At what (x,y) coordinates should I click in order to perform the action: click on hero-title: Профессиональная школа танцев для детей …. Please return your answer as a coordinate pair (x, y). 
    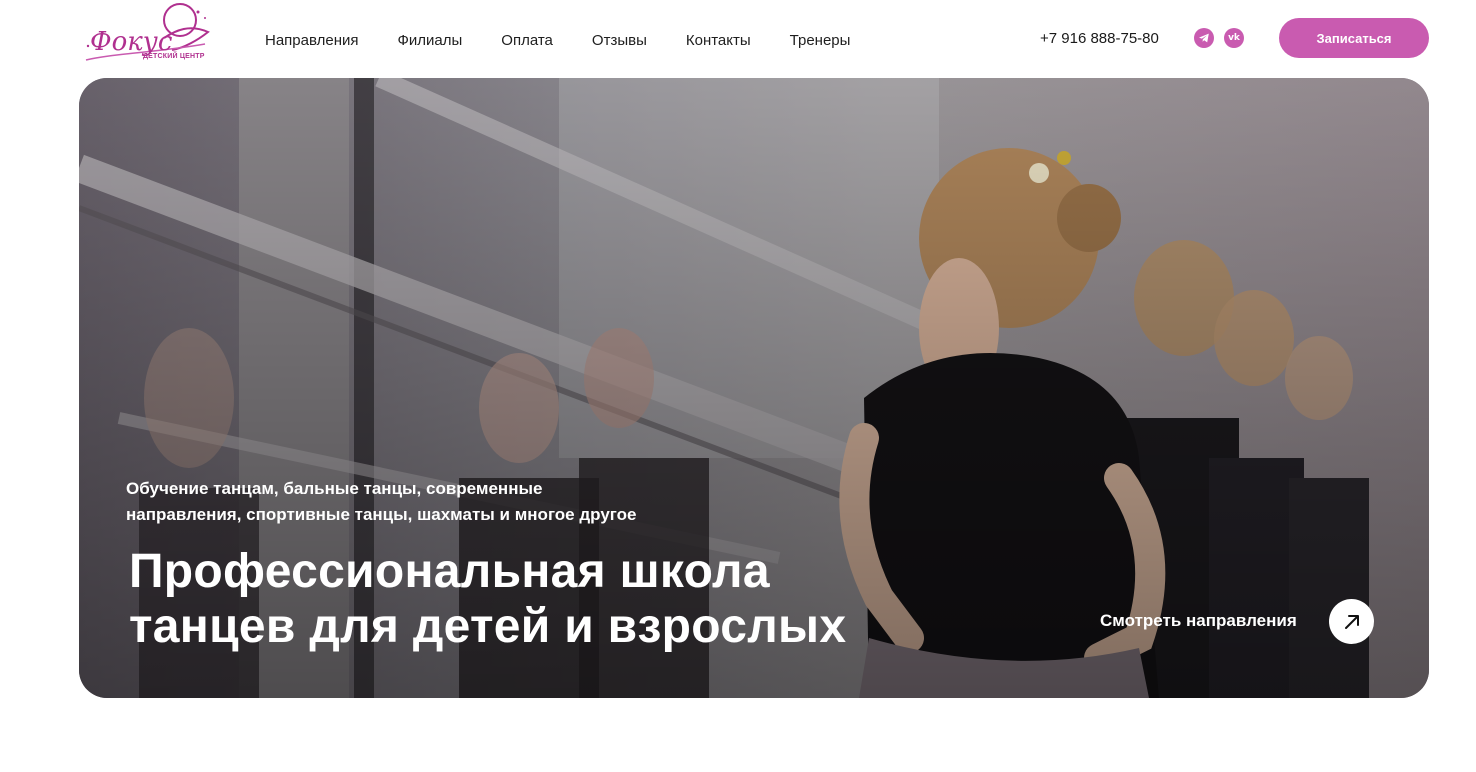
    Looking at the image, I should click on (488, 599).